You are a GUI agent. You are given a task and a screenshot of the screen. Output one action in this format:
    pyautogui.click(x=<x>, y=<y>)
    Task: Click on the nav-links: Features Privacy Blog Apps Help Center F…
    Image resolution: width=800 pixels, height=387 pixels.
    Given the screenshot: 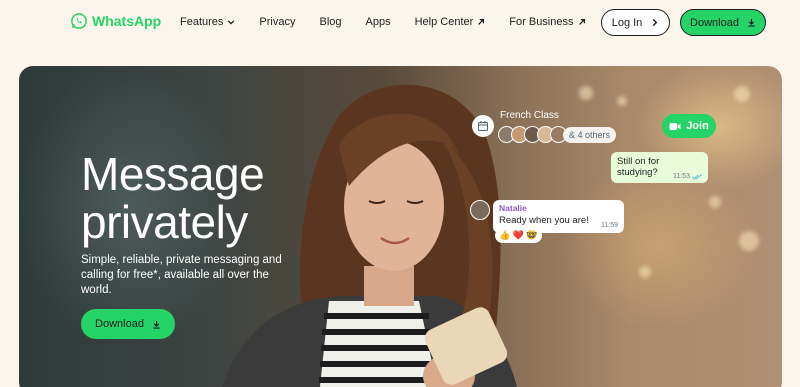 What is the action you would take?
    pyautogui.click(x=383, y=22)
    